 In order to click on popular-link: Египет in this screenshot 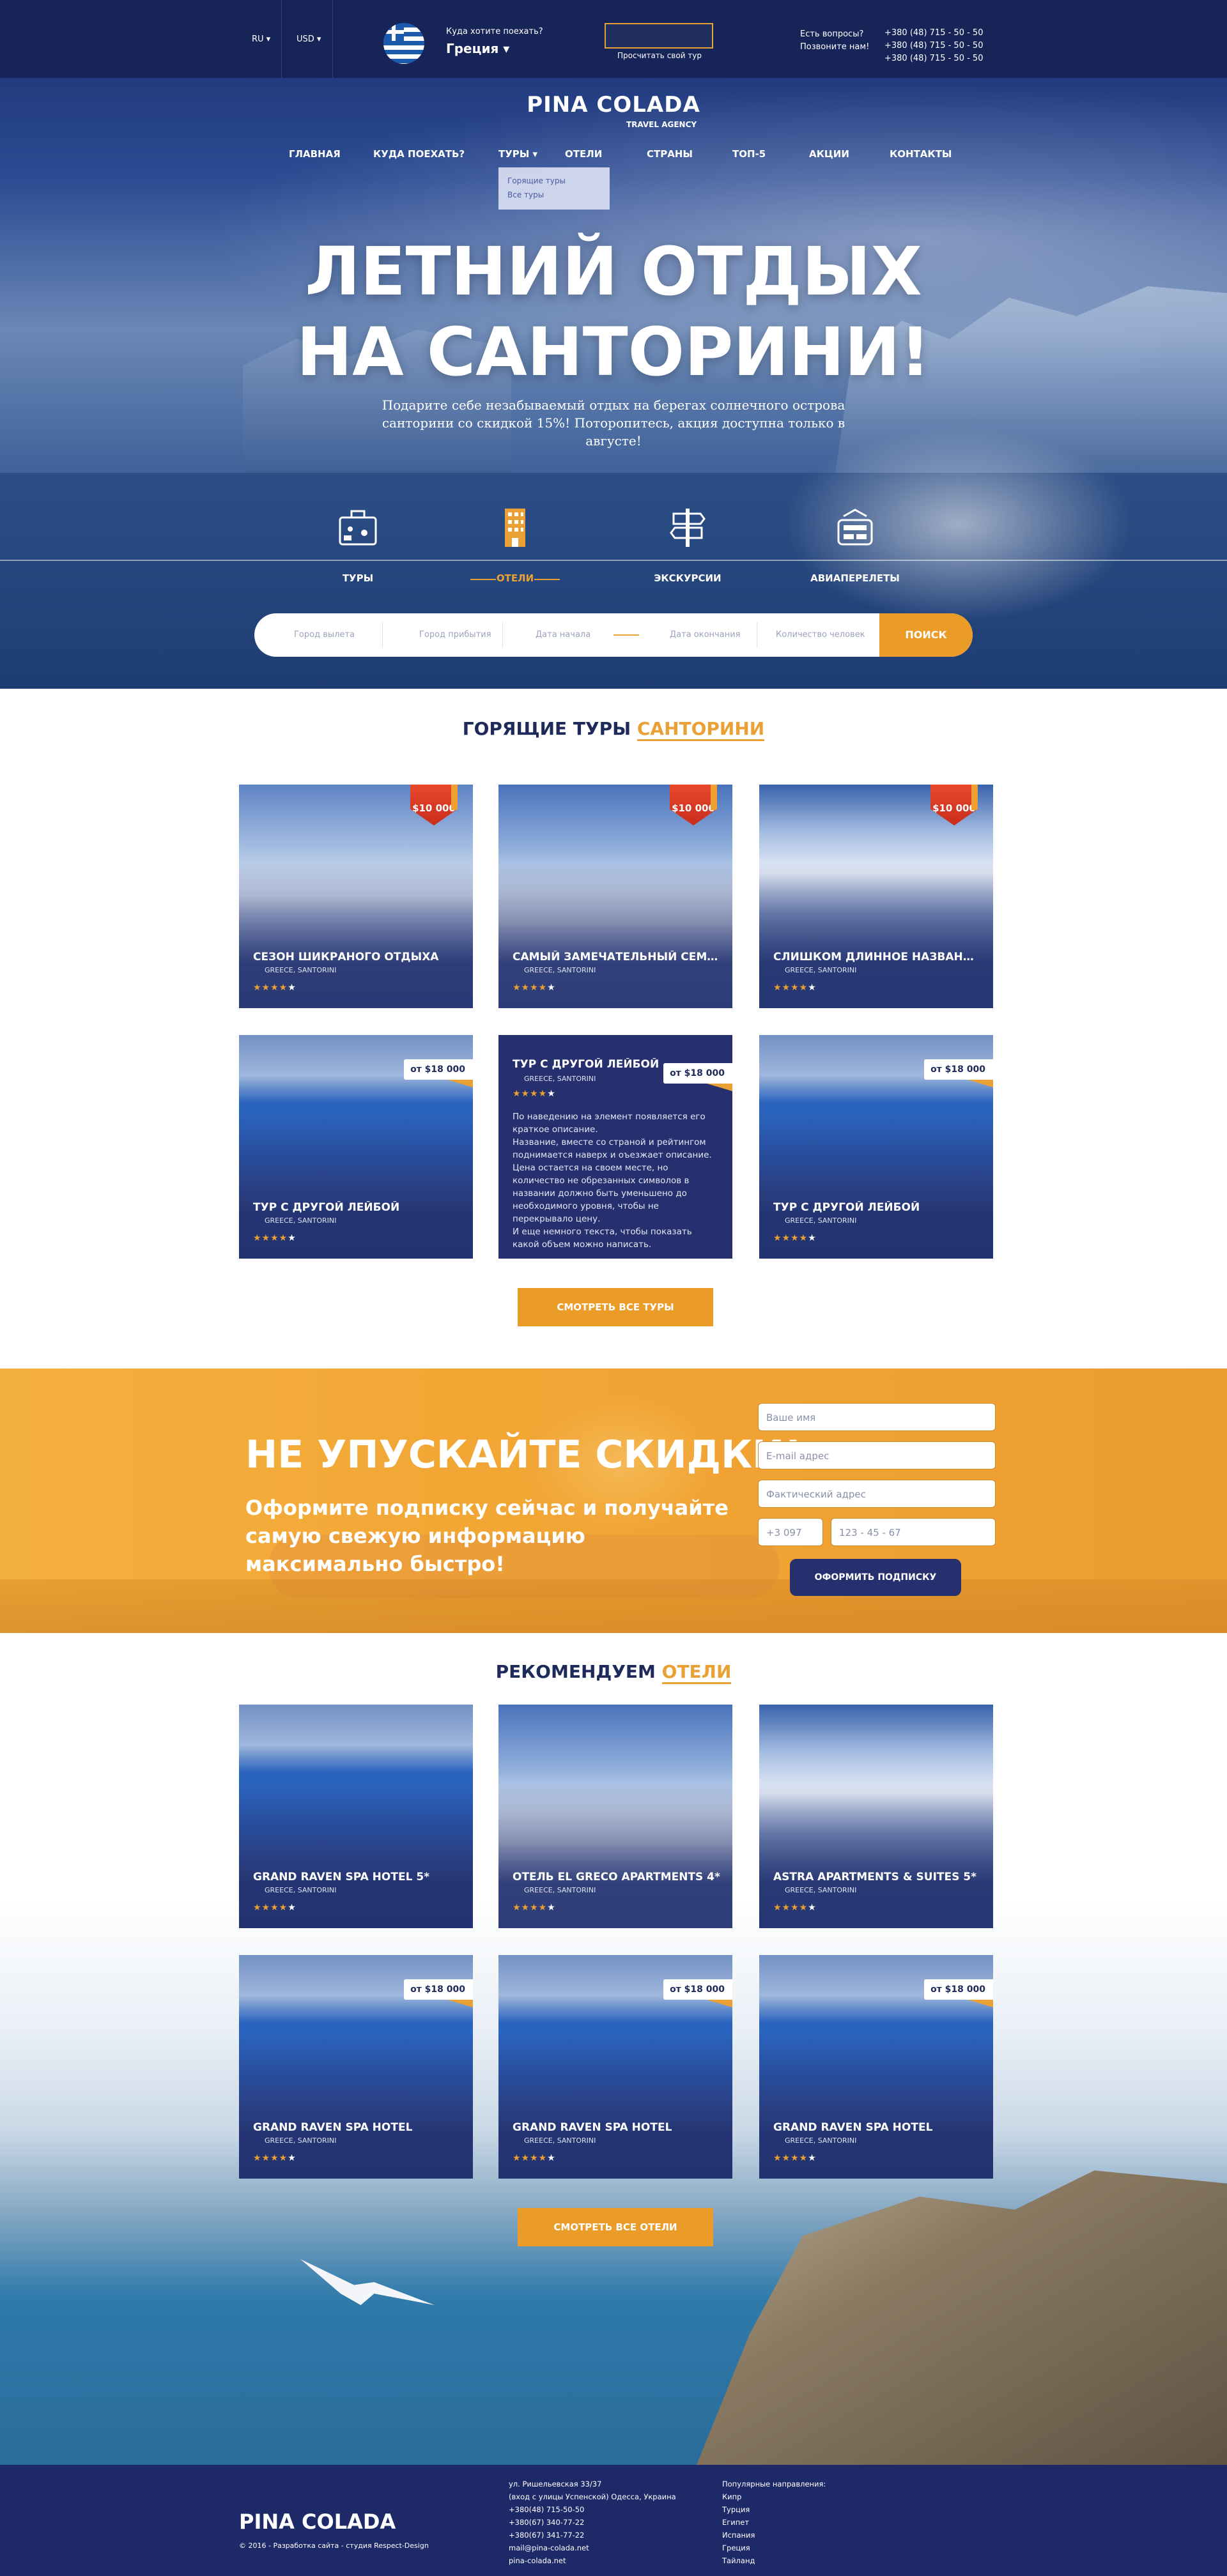, I will do `click(774, 2522)`.